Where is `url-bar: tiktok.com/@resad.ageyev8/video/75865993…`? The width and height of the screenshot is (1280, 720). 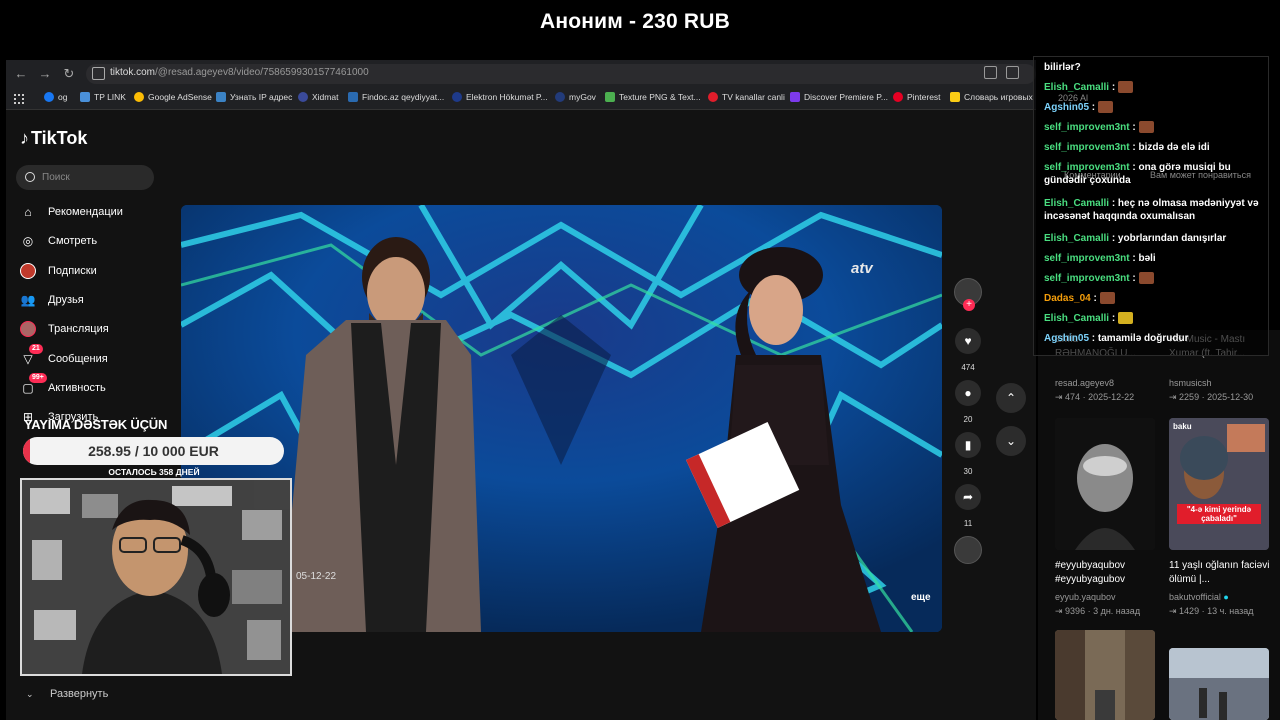 url-bar: tiktok.com/@resad.ageyev8/video/75865993… is located at coordinates (561, 74).